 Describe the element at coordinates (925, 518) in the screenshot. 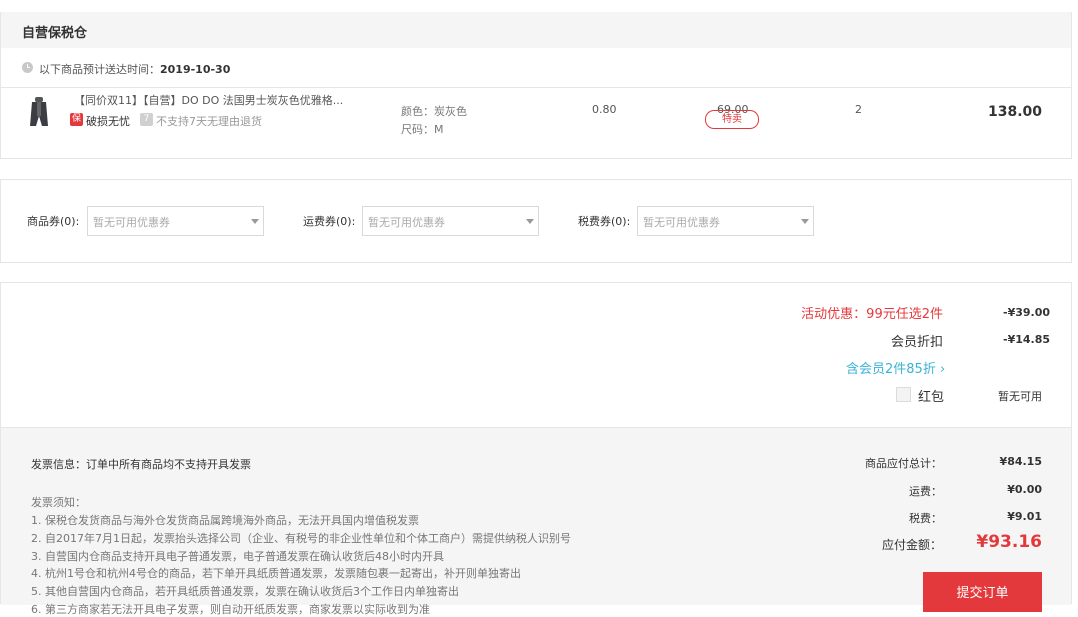

I see `tax-label: 税费：` at that location.